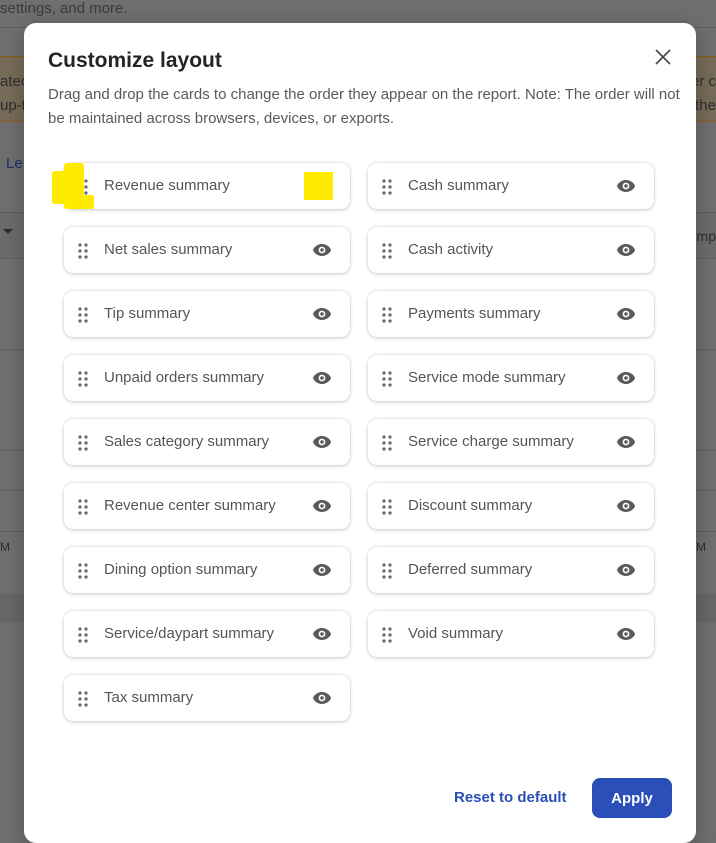 The height and width of the screenshot is (843, 716). I want to click on background-text: settings, and more., so click(64, 8).